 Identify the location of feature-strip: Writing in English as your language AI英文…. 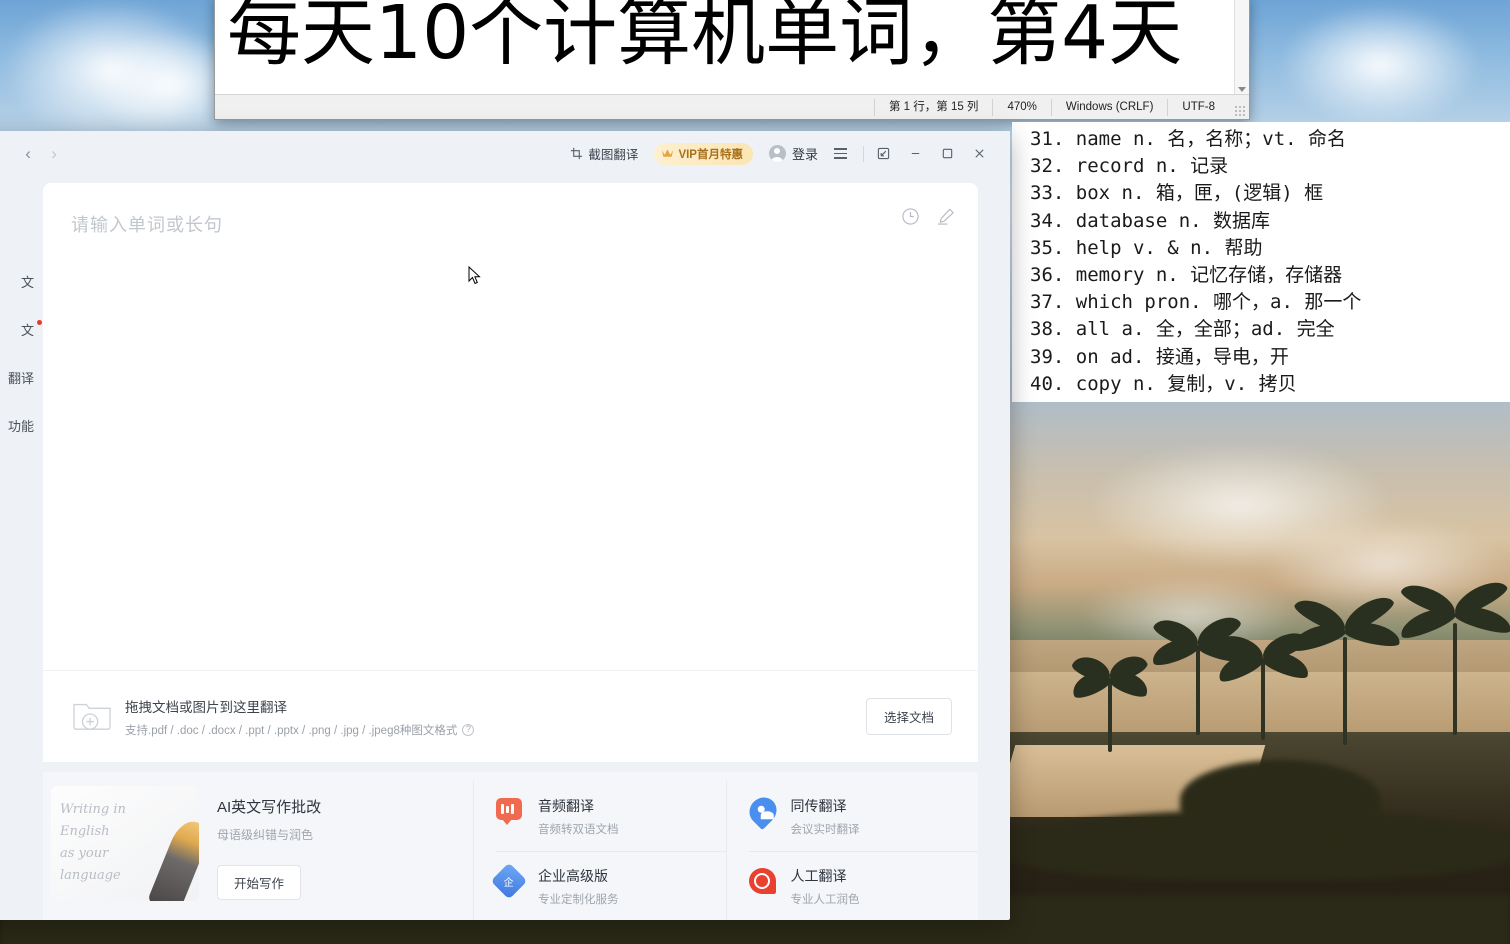
(510, 846).